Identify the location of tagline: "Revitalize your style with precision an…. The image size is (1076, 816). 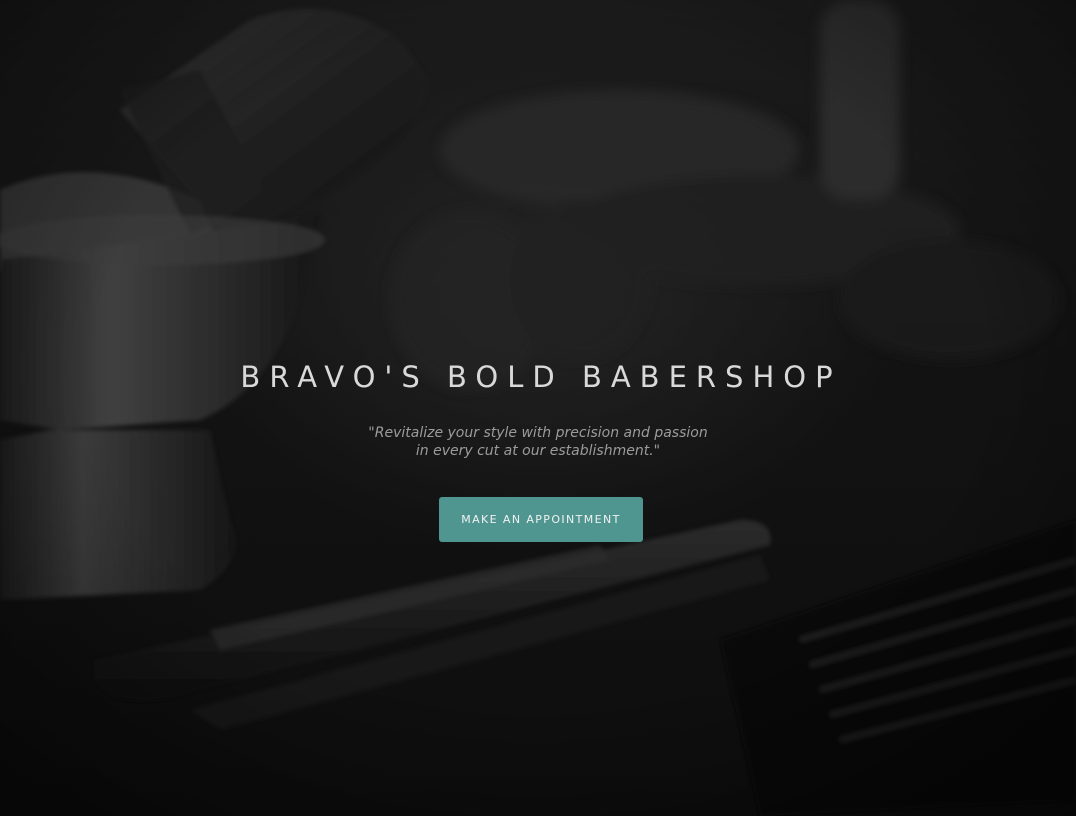
(538, 442).